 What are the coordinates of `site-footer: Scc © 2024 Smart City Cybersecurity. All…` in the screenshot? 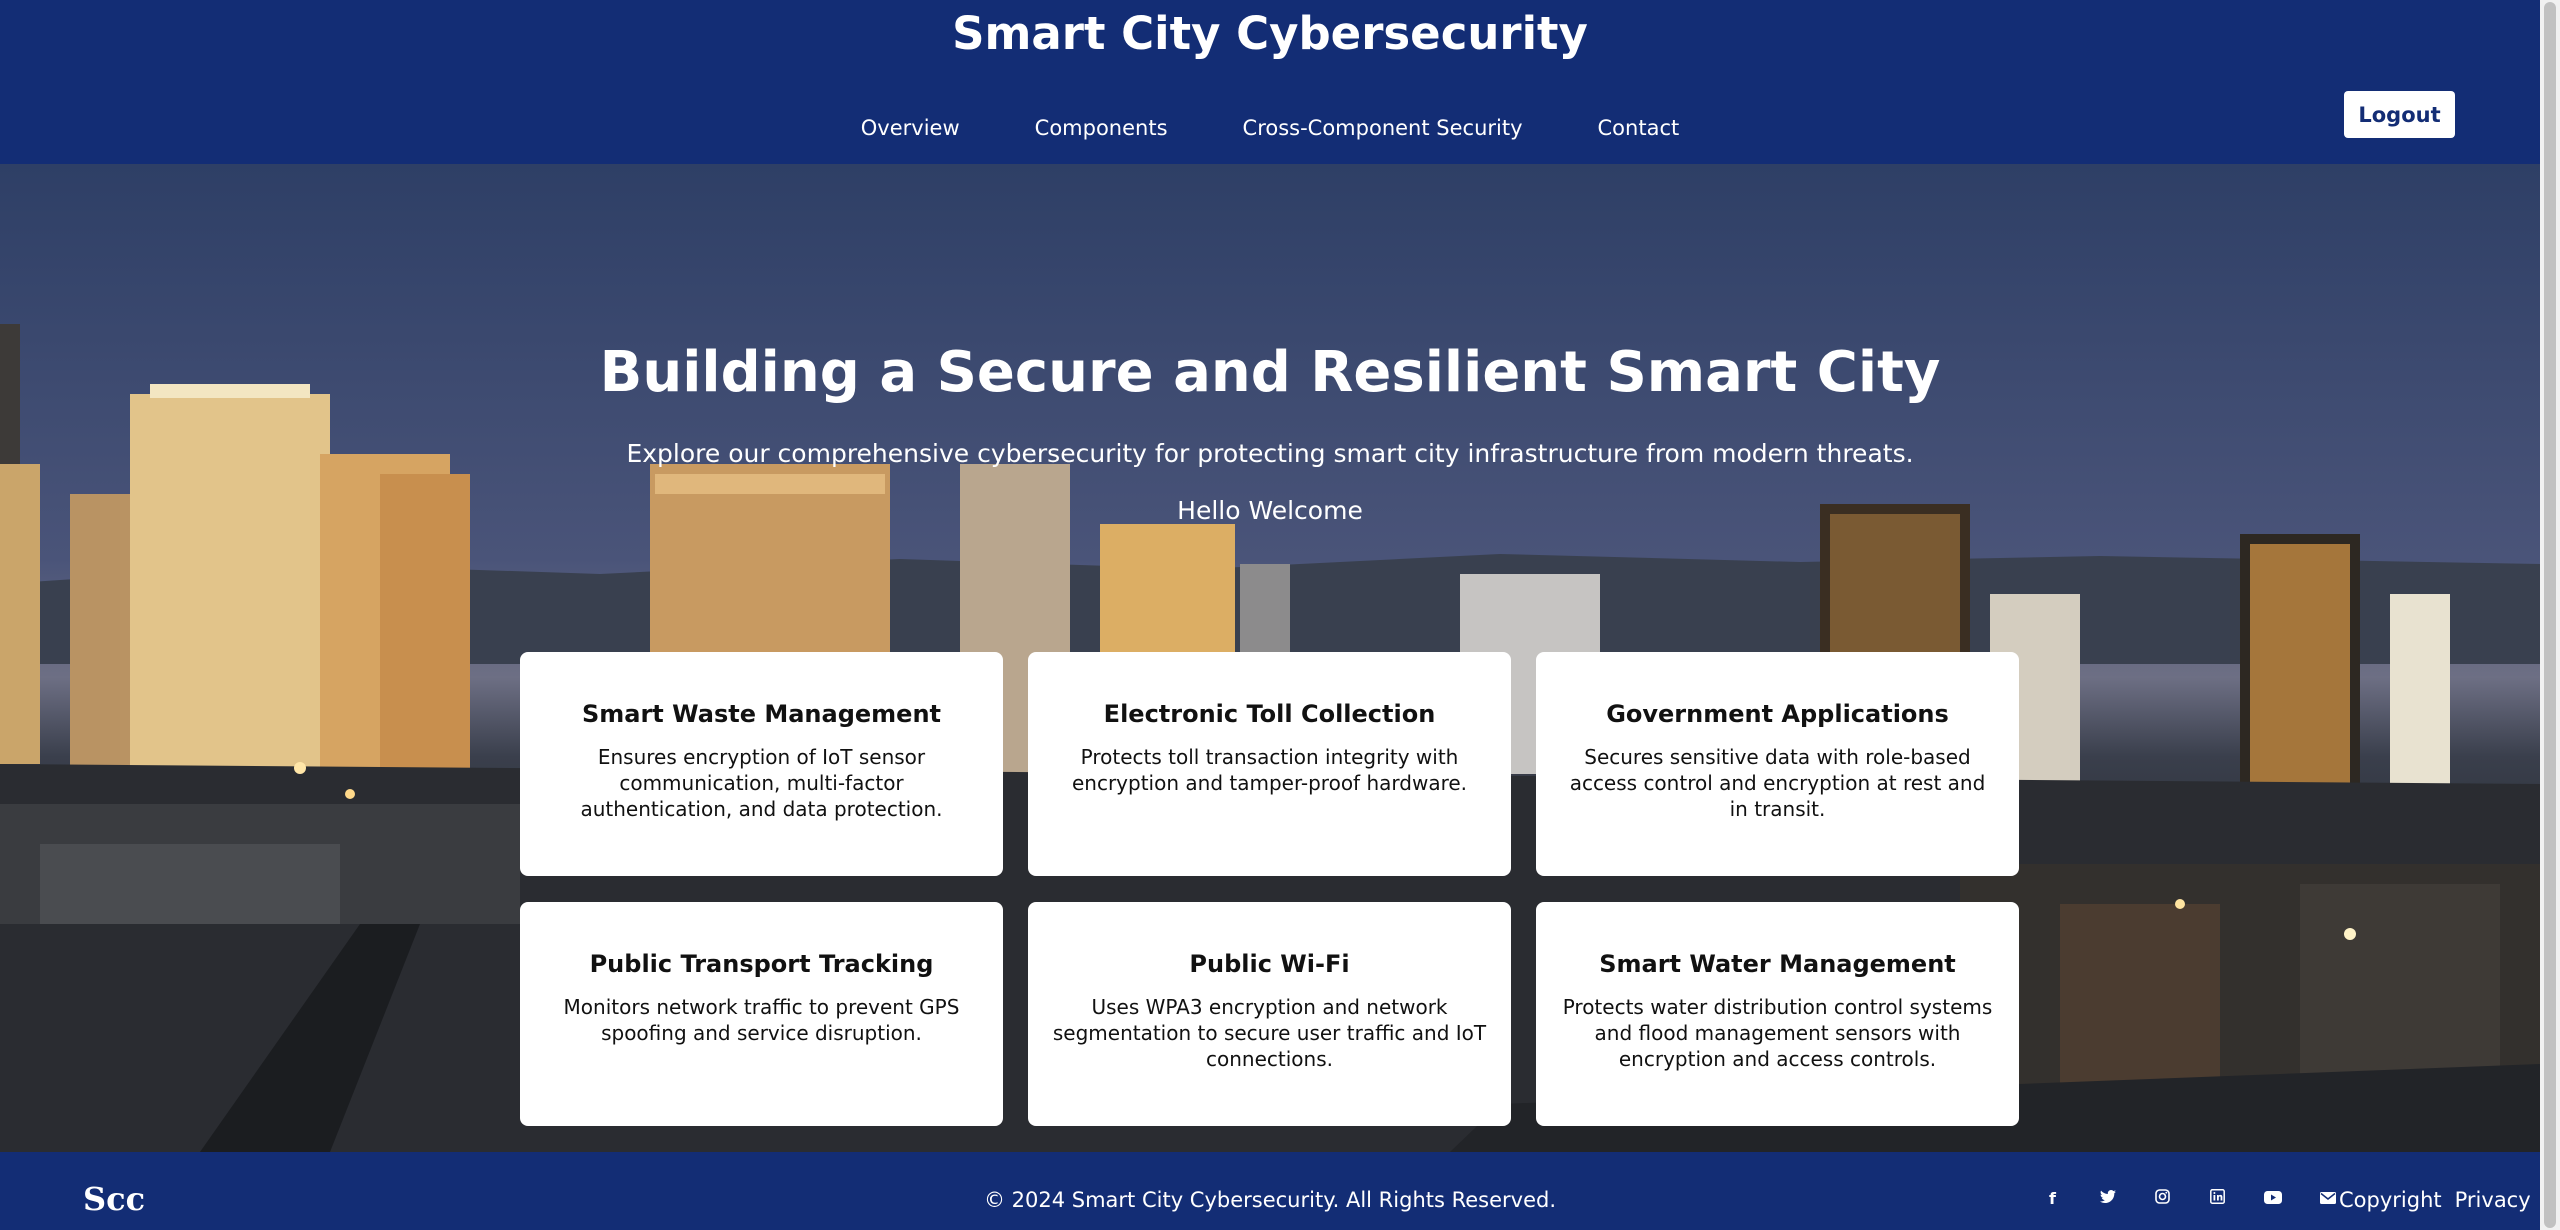 It's located at (1270, 1191).